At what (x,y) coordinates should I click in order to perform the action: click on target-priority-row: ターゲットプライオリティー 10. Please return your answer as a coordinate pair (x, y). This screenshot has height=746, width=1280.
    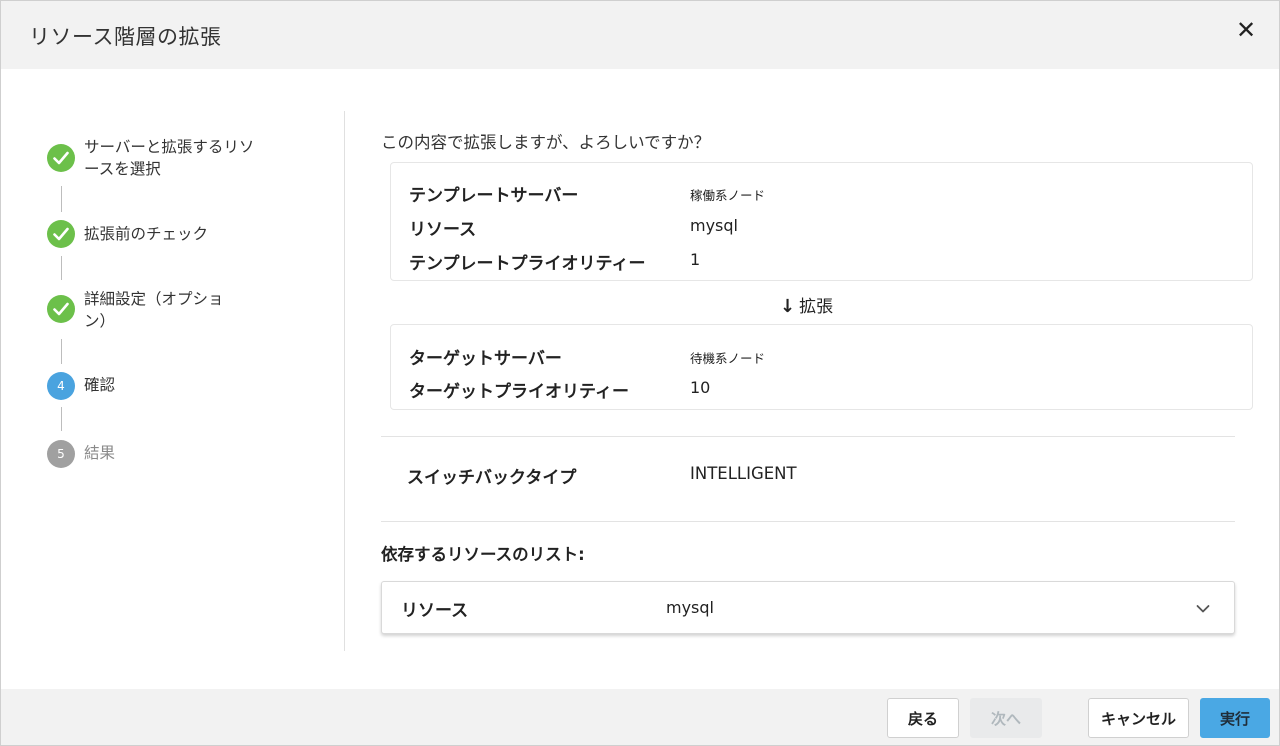
    Looking at the image, I should click on (819, 389).